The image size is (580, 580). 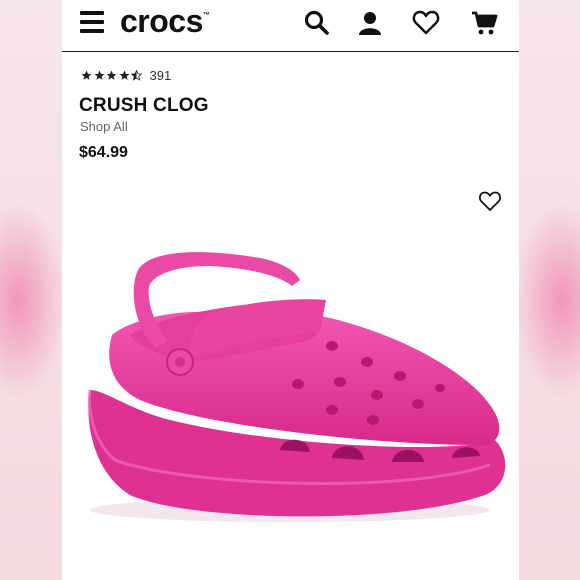 I want to click on search-icon, so click(x=317, y=23).